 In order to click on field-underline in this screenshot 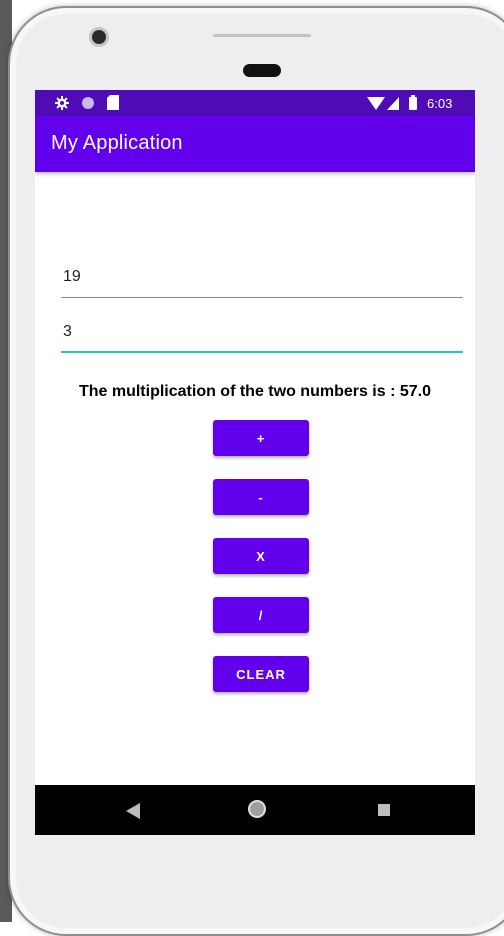, I will do `click(262, 297)`.